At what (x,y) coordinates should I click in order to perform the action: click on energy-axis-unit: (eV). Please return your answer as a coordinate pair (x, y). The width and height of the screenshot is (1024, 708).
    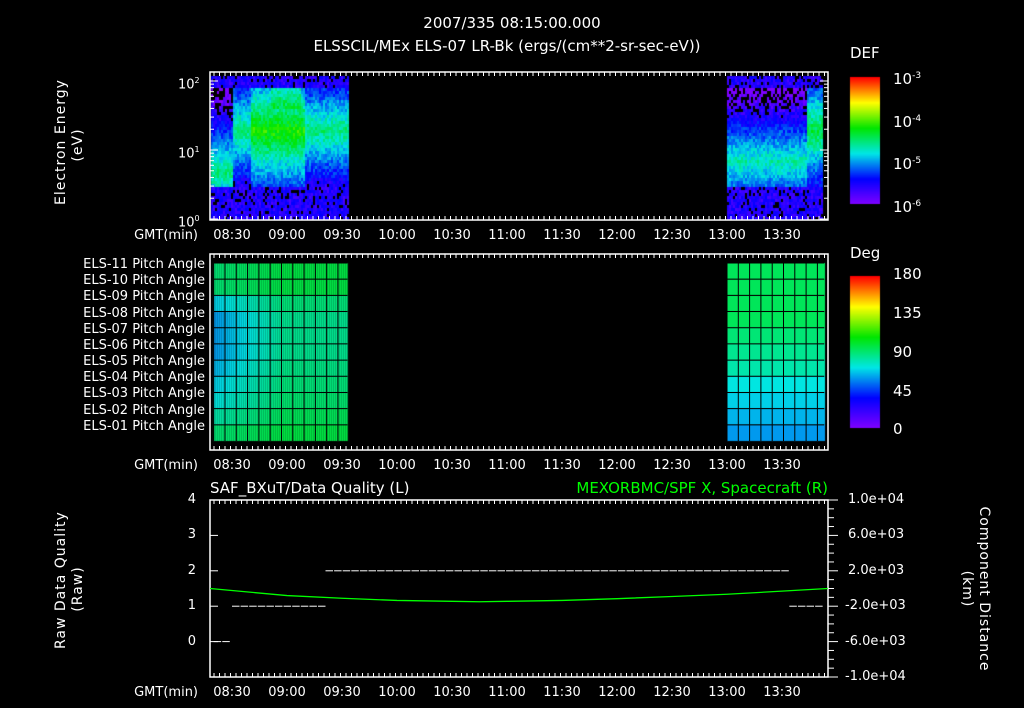
    Looking at the image, I should click on (78, 145).